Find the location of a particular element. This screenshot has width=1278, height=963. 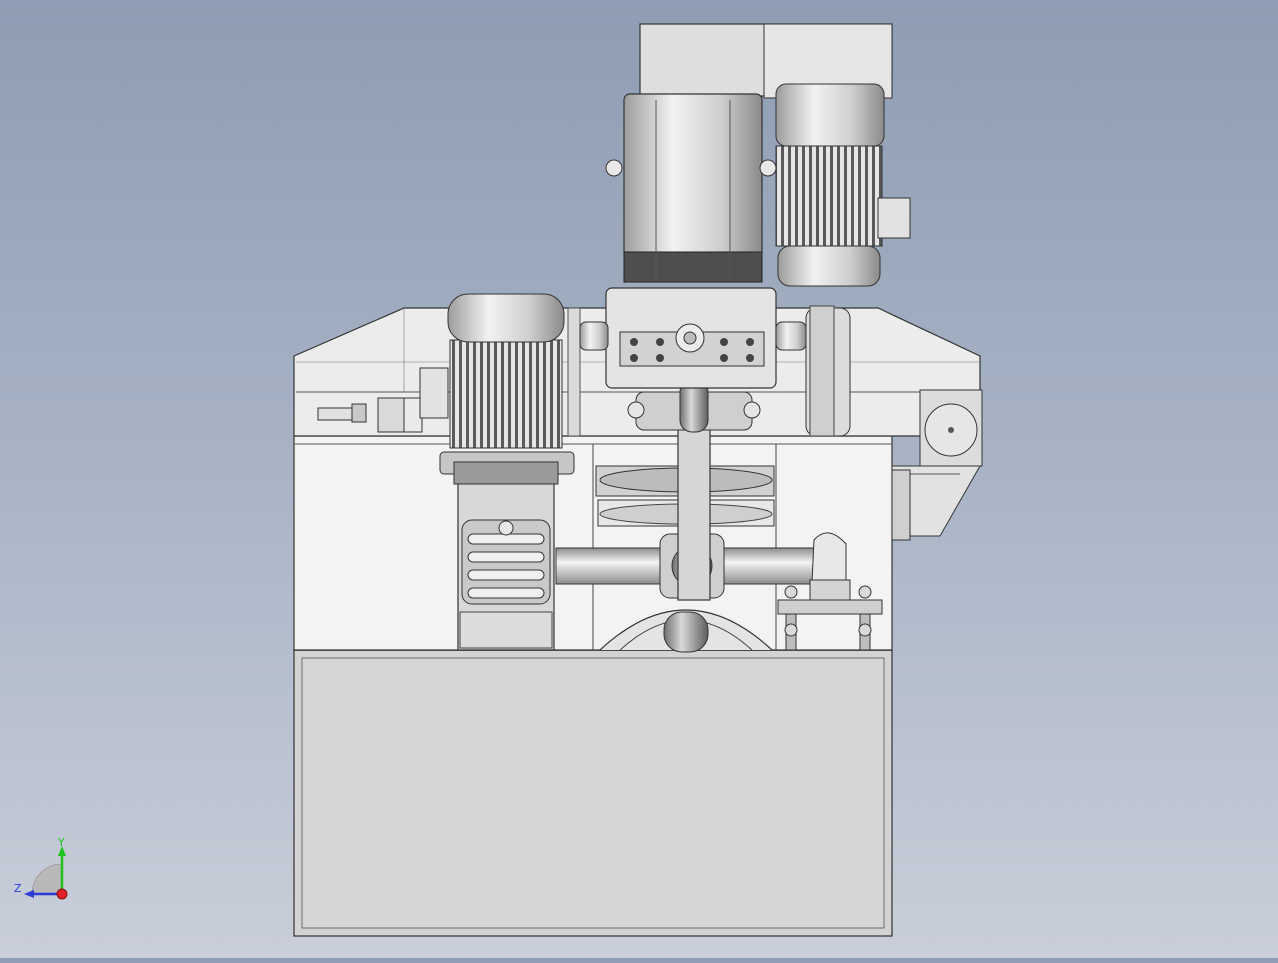

worm-gearbox is located at coordinates (506, 566).